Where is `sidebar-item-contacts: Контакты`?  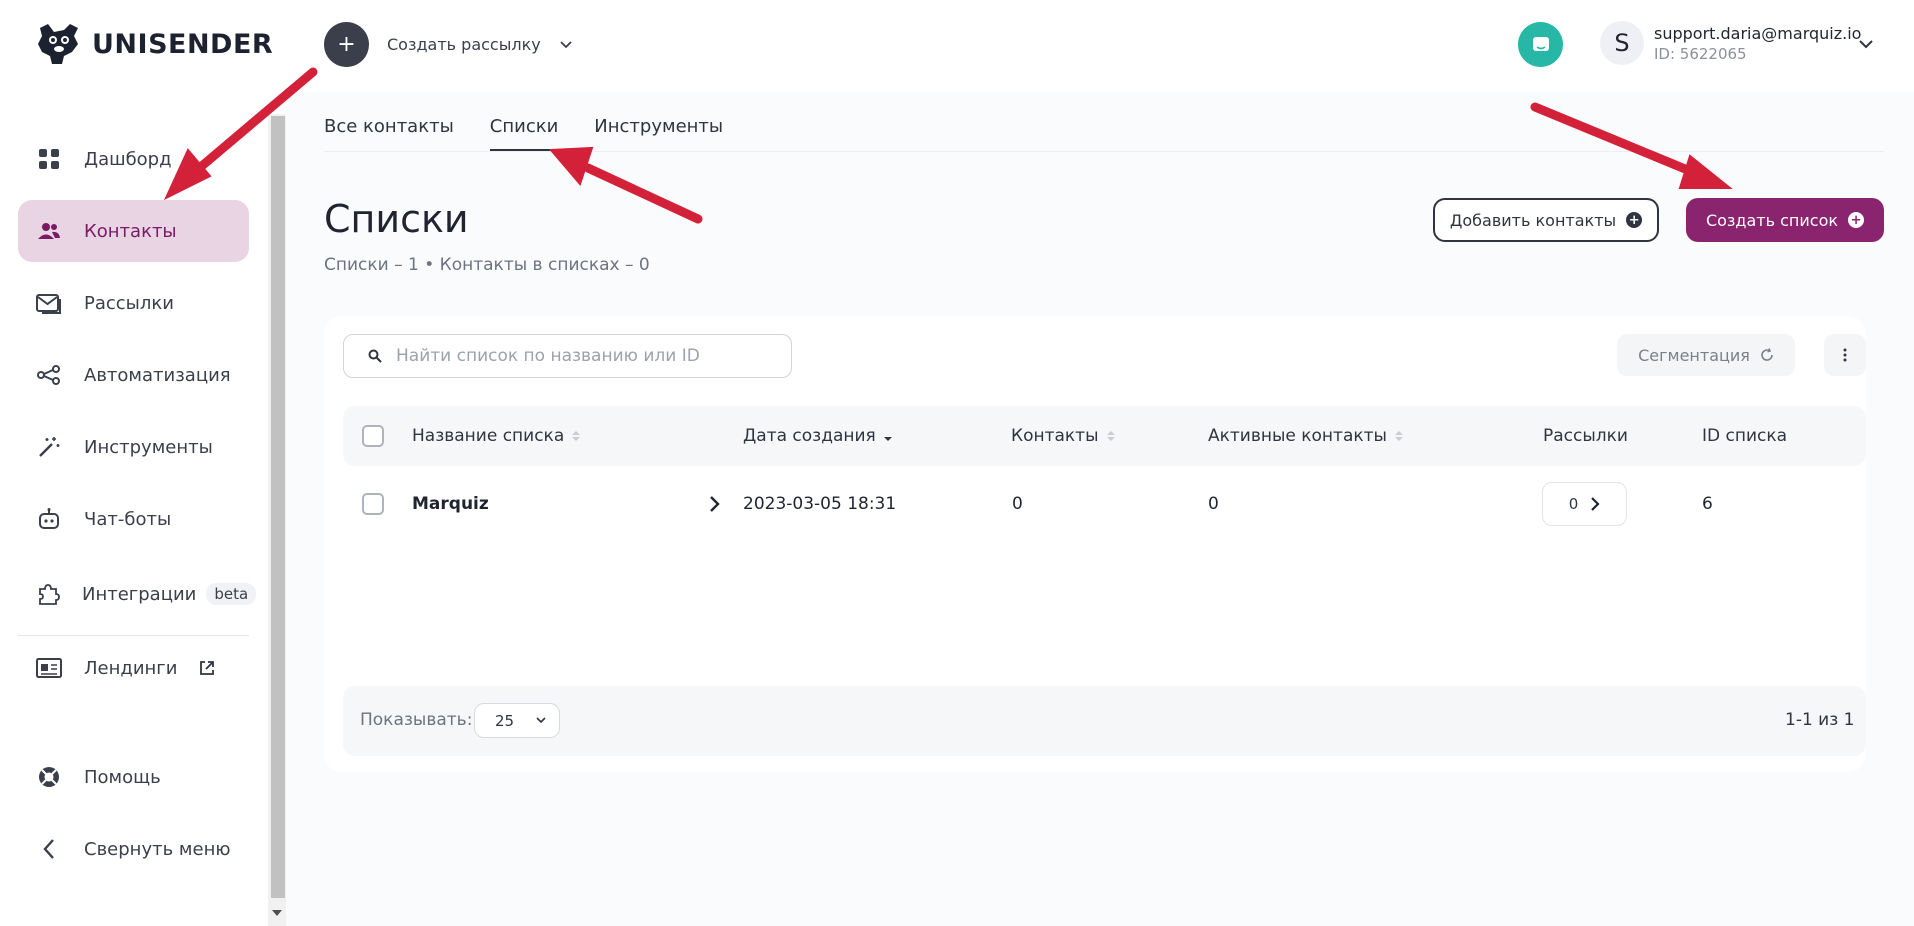
sidebar-item-contacts: Контакты is located at coordinates (133, 231).